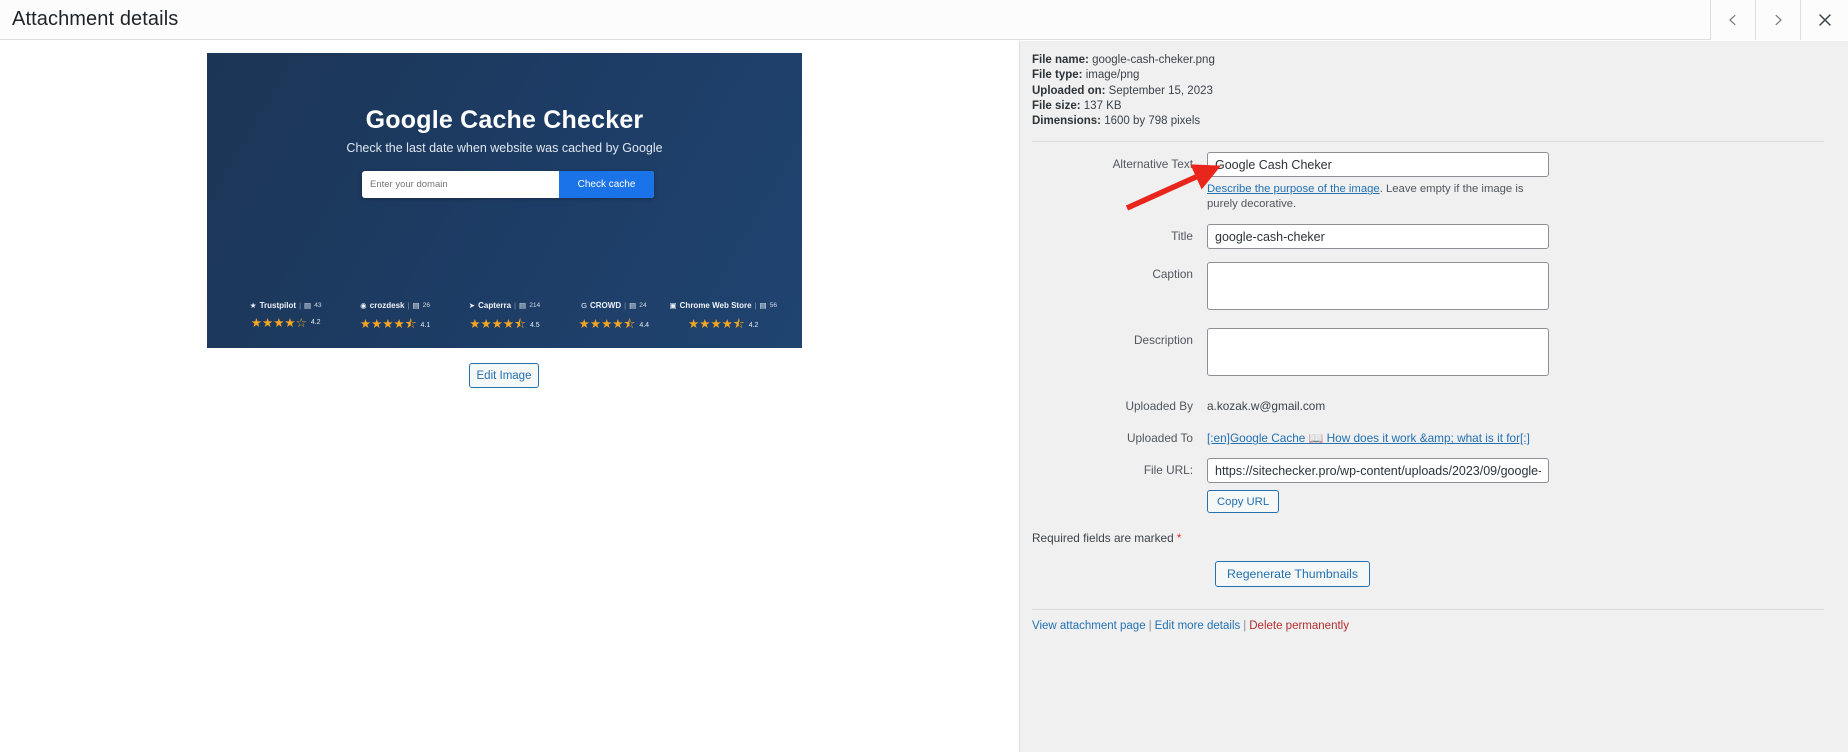 Image resolution: width=1848 pixels, height=752 pixels. Describe the element at coordinates (1378, 237) in the screenshot. I see `title-input` at that location.